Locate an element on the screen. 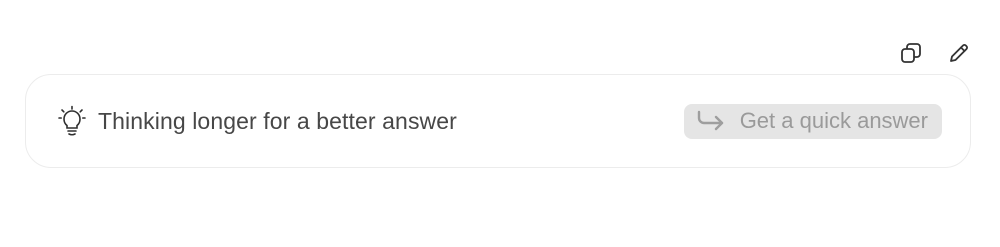  lightbulb-icon is located at coordinates (72, 121).